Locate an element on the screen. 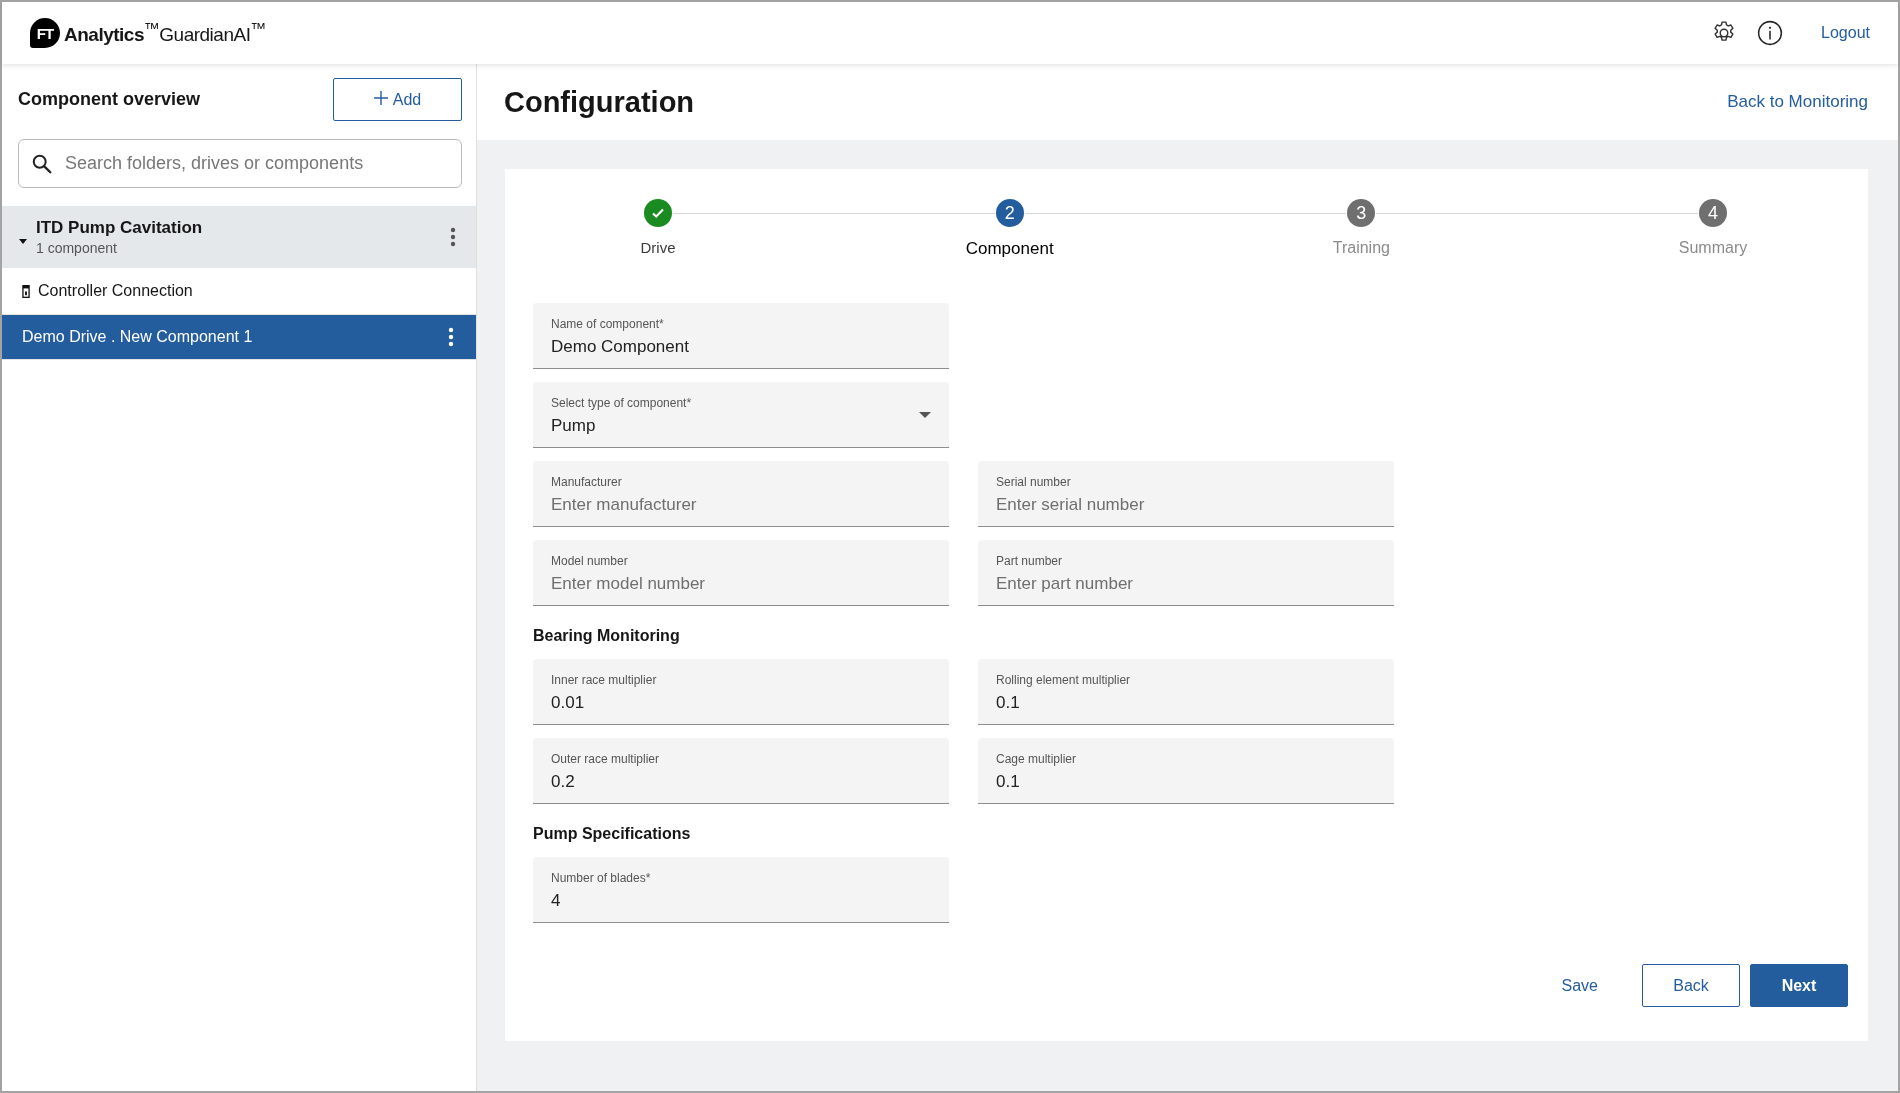 The image size is (1900, 1093). step-label: Training is located at coordinates (1361, 248).